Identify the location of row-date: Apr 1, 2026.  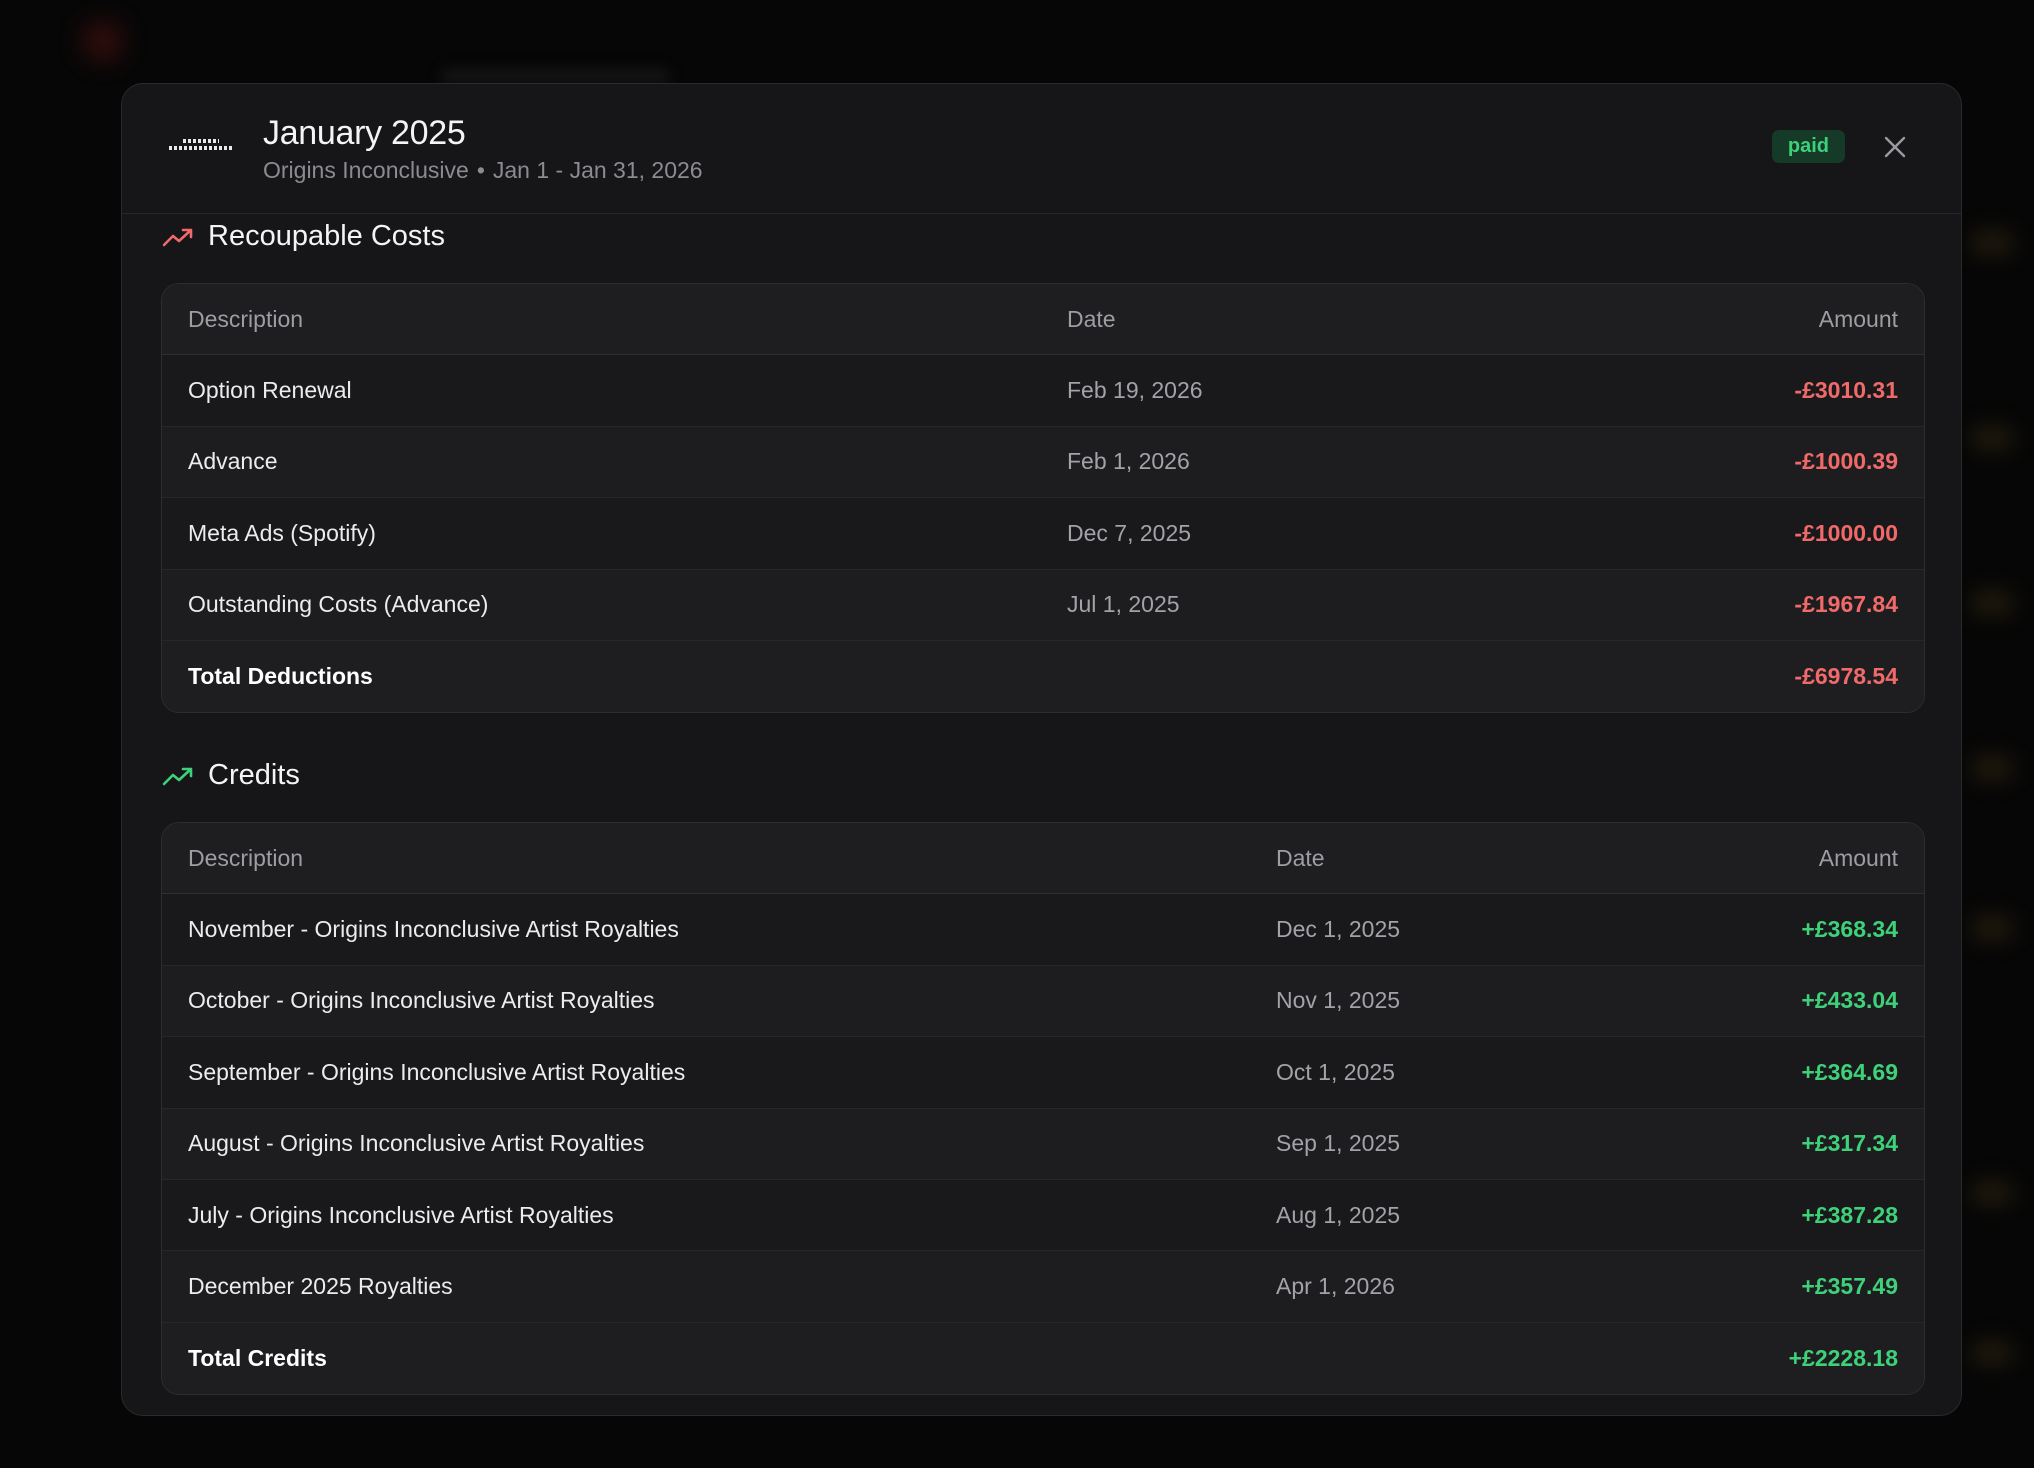
(1335, 1286).